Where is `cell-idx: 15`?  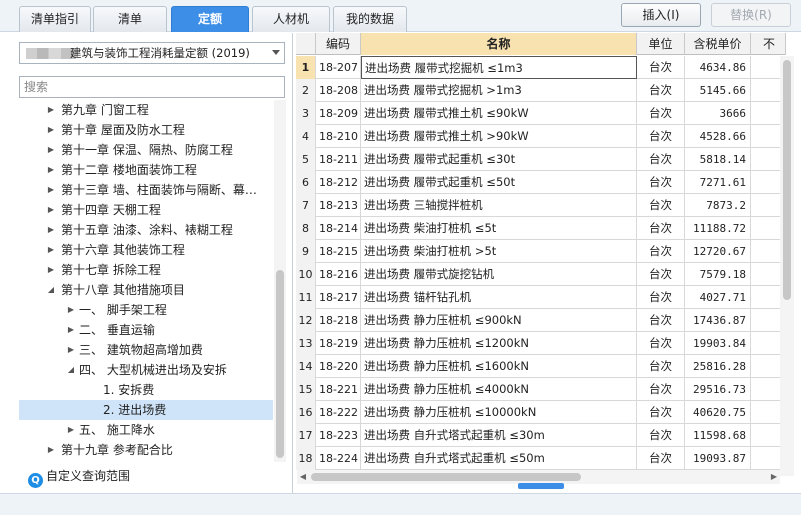
cell-idx: 15 is located at coordinates (306, 389).